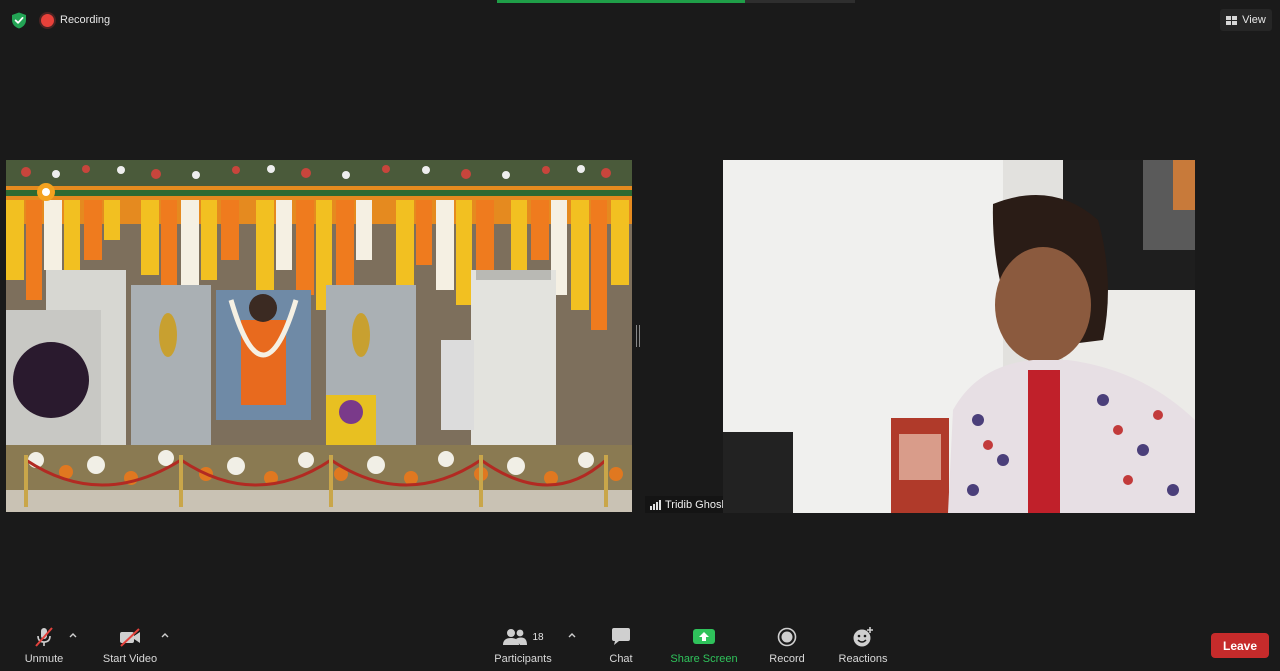 The image size is (1280, 671). Describe the element at coordinates (19, 20) in the screenshot. I see `security-shield-icon` at that location.